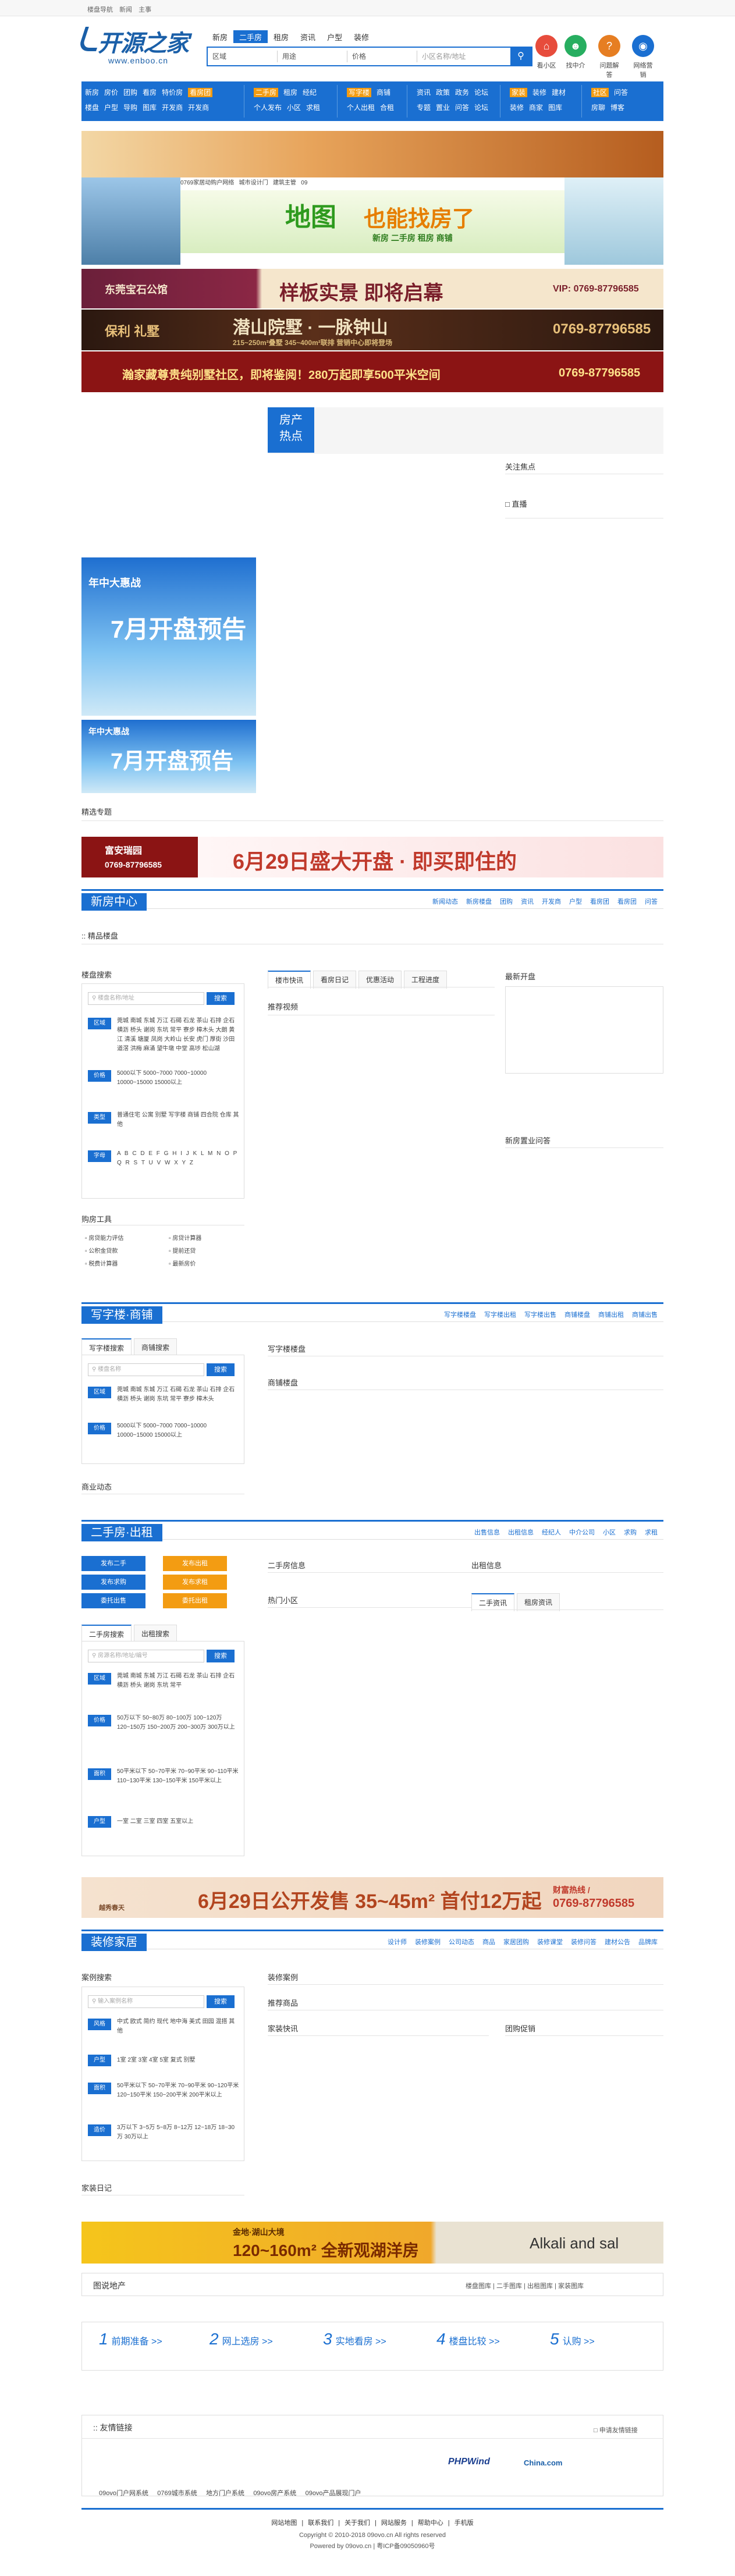  I want to click on section-link: 资讯, so click(527, 901).